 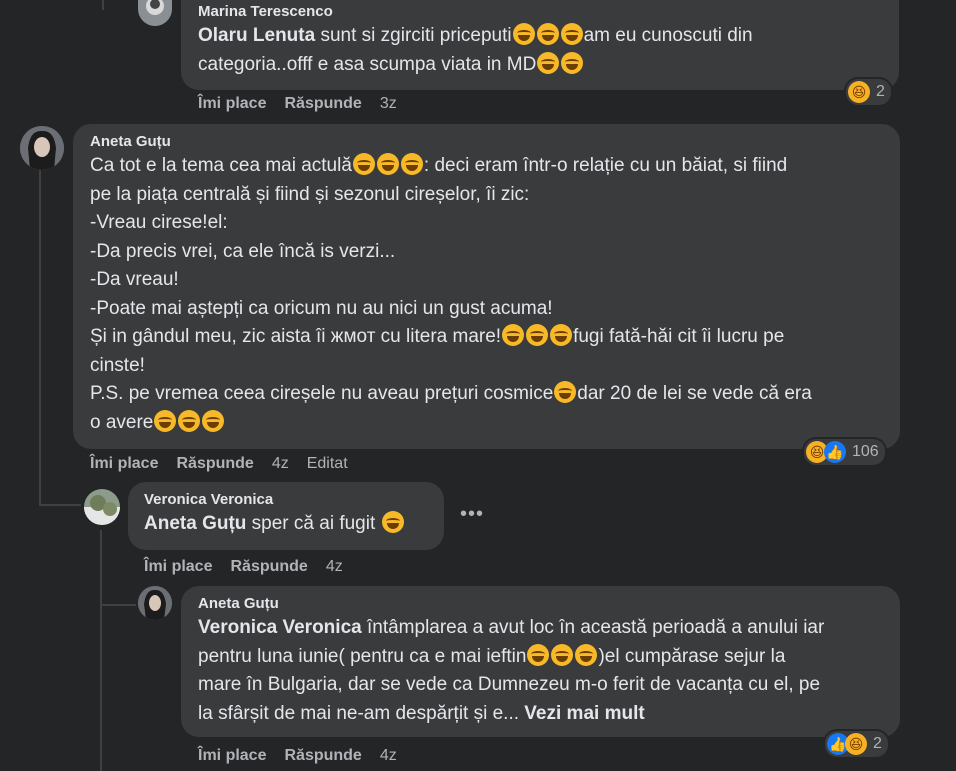 What do you see at coordinates (584, 713) in the screenshot?
I see `see-more-link: Vezi mai mult` at bounding box center [584, 713].